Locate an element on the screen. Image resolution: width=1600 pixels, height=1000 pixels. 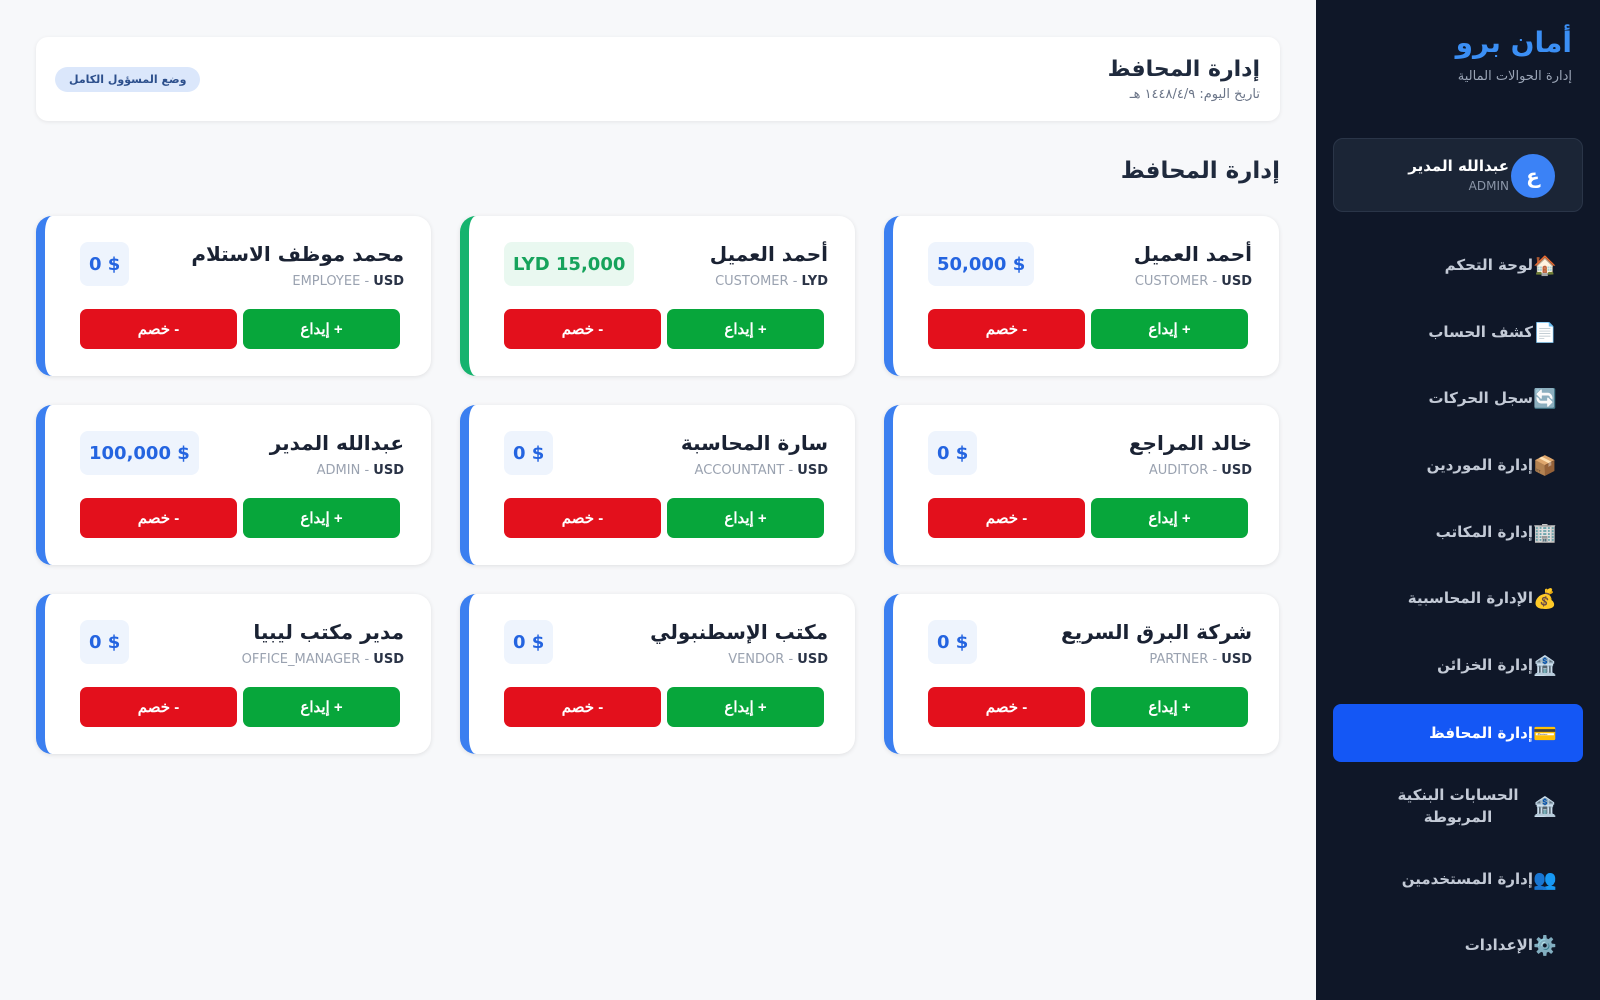
sidebar-item-treasuries: 🏦 إدارة الخزائن is located at coordinates (1458, 665).